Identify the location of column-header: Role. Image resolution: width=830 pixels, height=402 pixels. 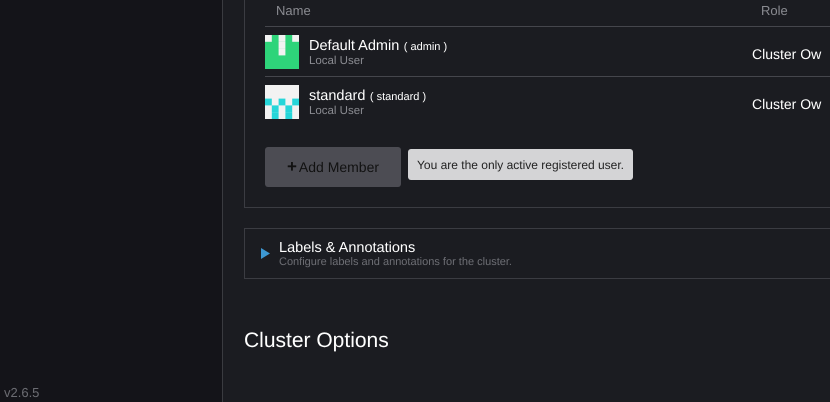
(774, 11).